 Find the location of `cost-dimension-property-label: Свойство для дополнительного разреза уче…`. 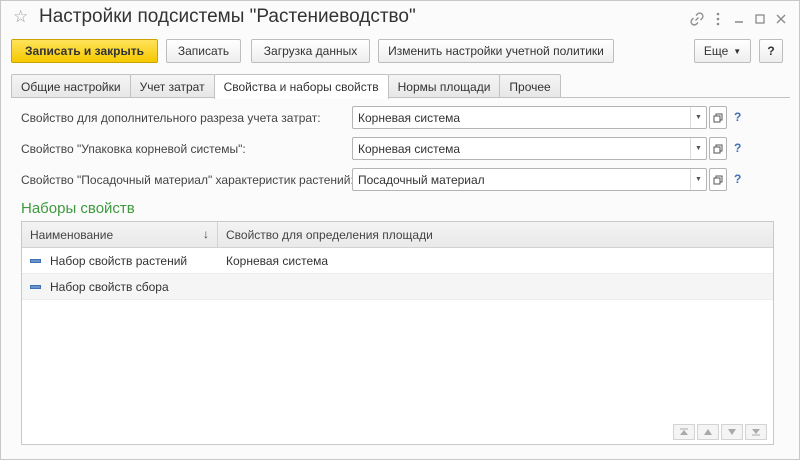

cost-dimension-property-label: Свойство для дополнительного разреза уче… is located at coordinates (171, 118).